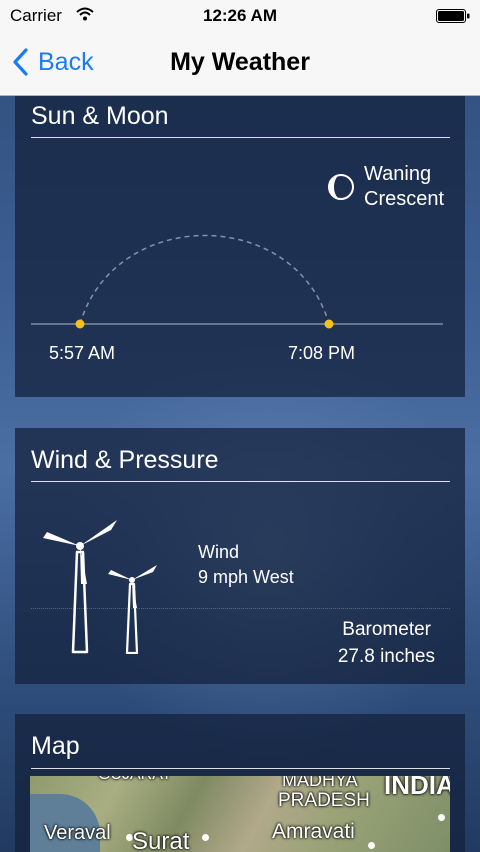 The height and width of the screenshot is (852, 480). What do you see at coordinates (341, 187) in the screenshot?
I see `moon-crescent-icon` at bounding box center [341, 187].